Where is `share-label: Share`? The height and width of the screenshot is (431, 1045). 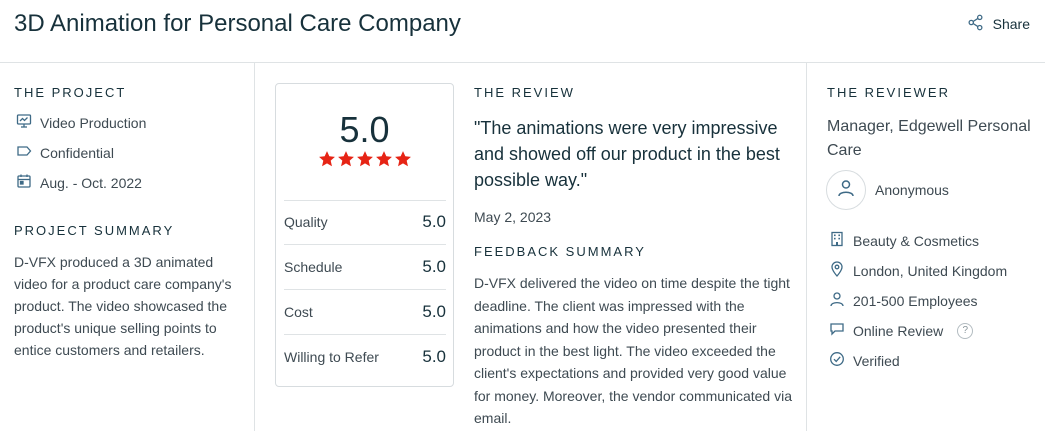
share-label: Share is located at coordinates (1011, 24).